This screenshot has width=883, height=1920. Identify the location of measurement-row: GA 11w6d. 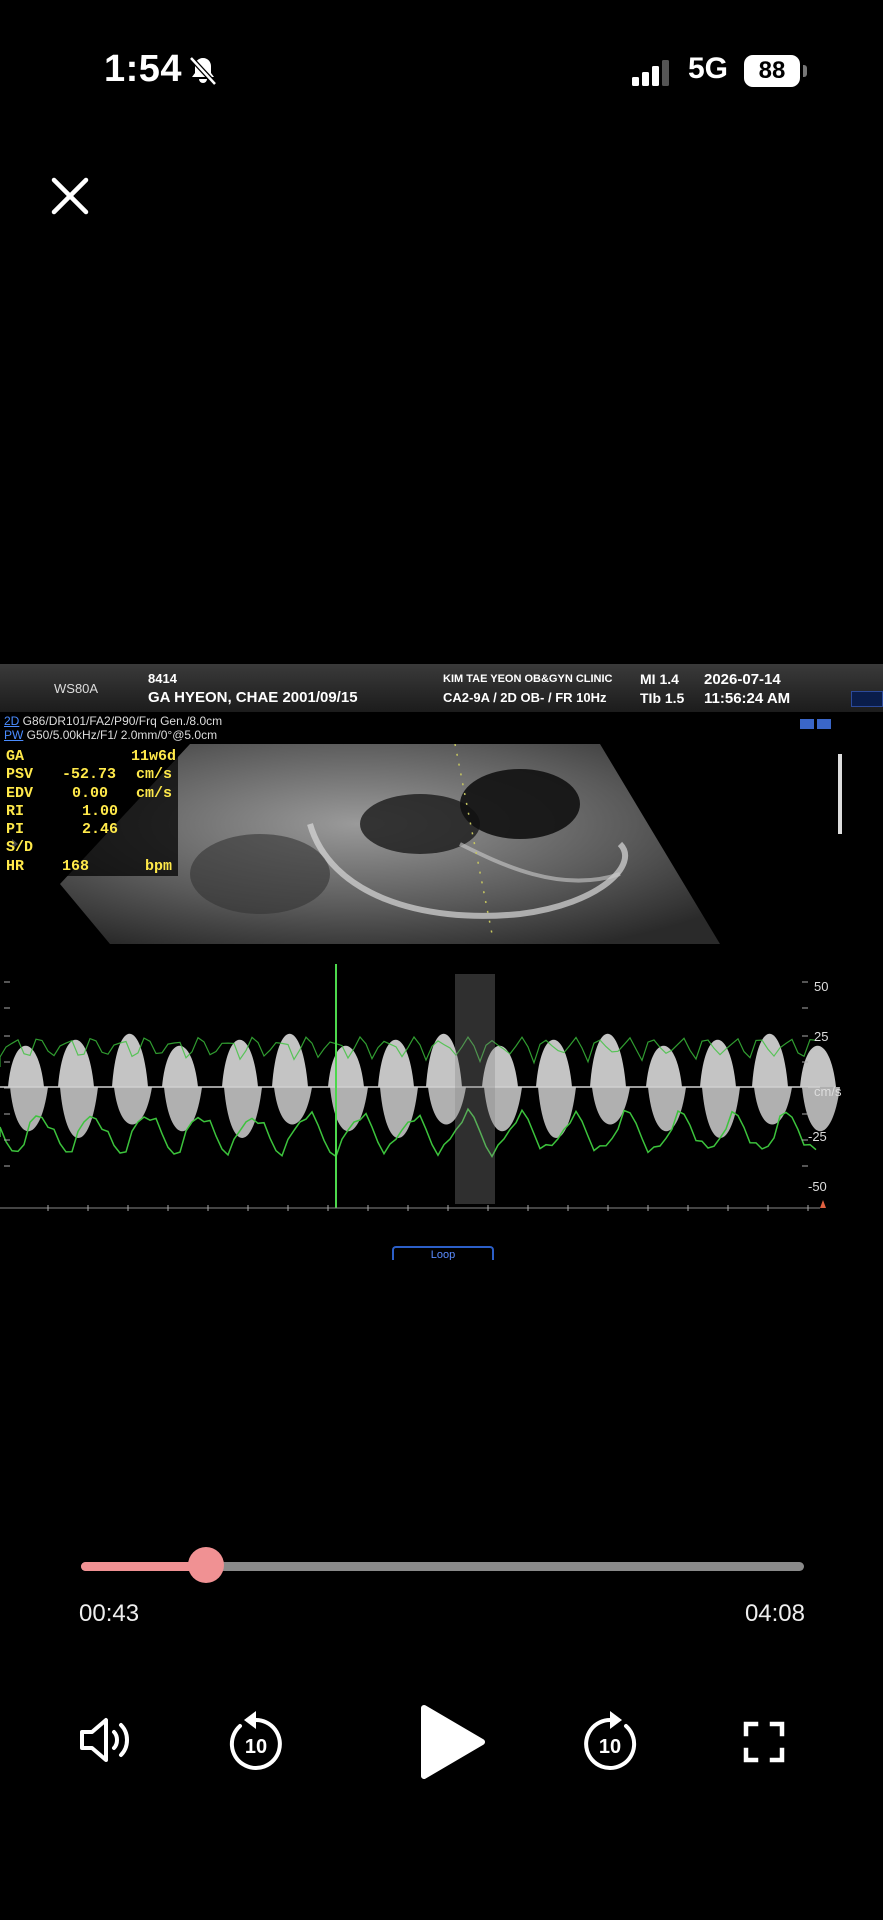
(90, 757).